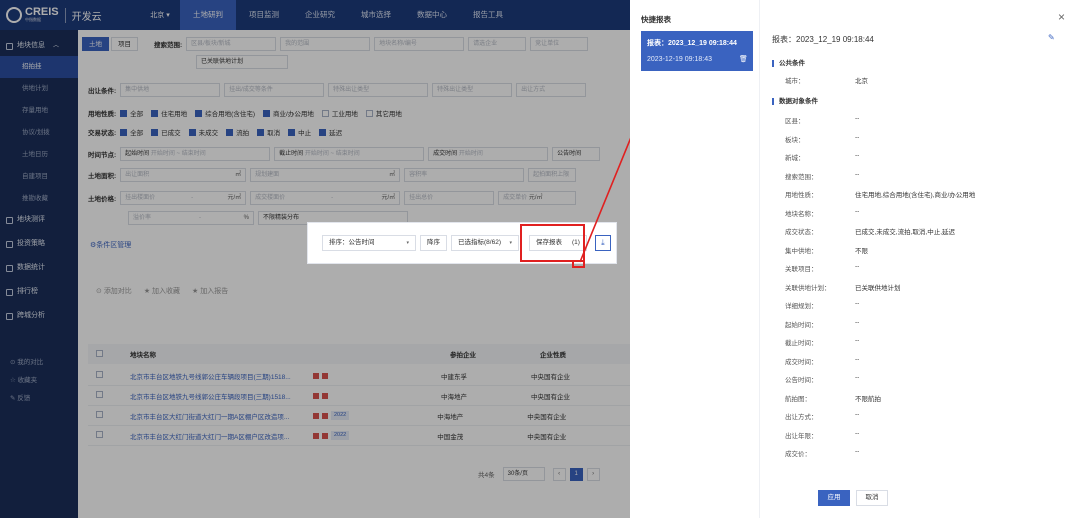  I want to click on condition-row: 板块： --, so click(822, 139).